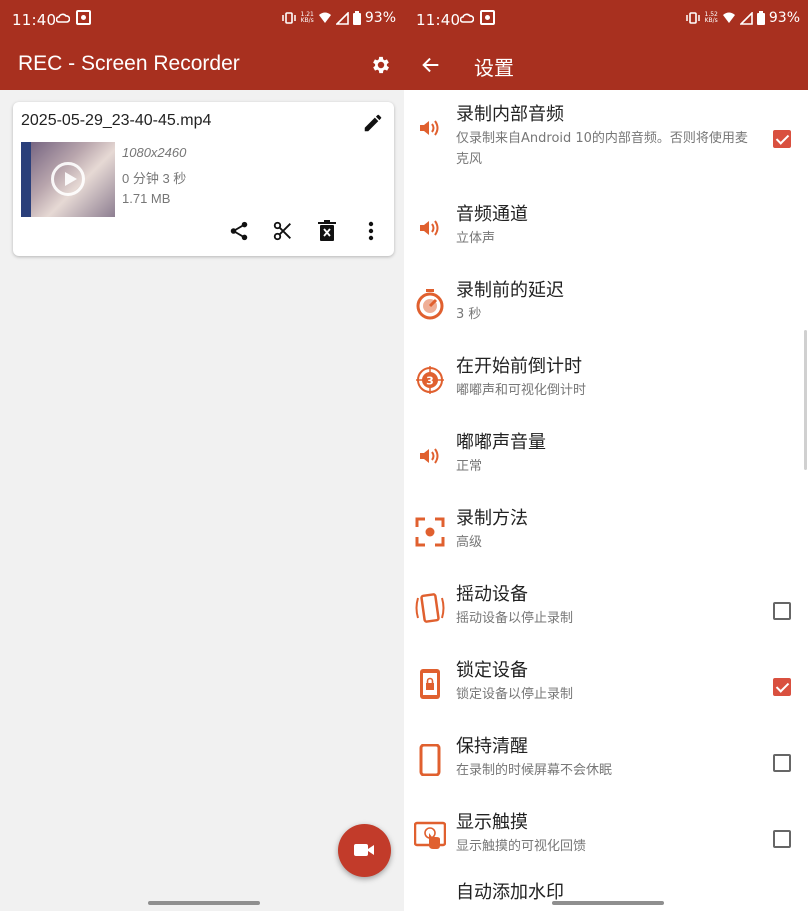 This screenshot has height=911, width=808. Describe the element at coordinates (492, 822) in the screenshot. I see `settings-item-title: 显示触摸` at that location.